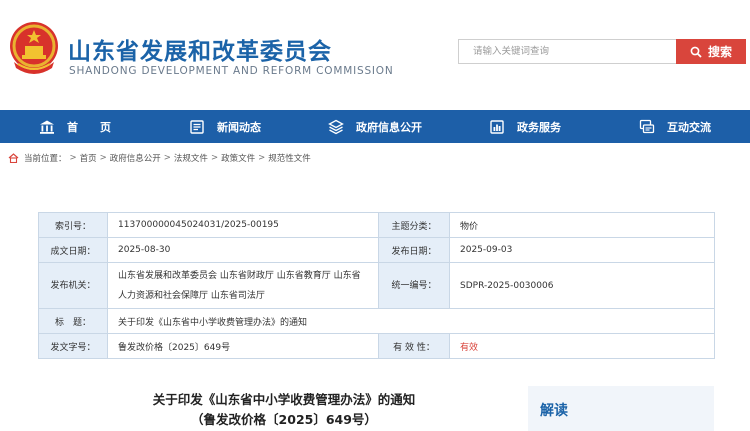 This screenshot has width=750, height=431. What do you see at coordinates (73, 285) in the screenshot?
I see `issuer-label: 发布机关：` at bounding box center [73, 285].